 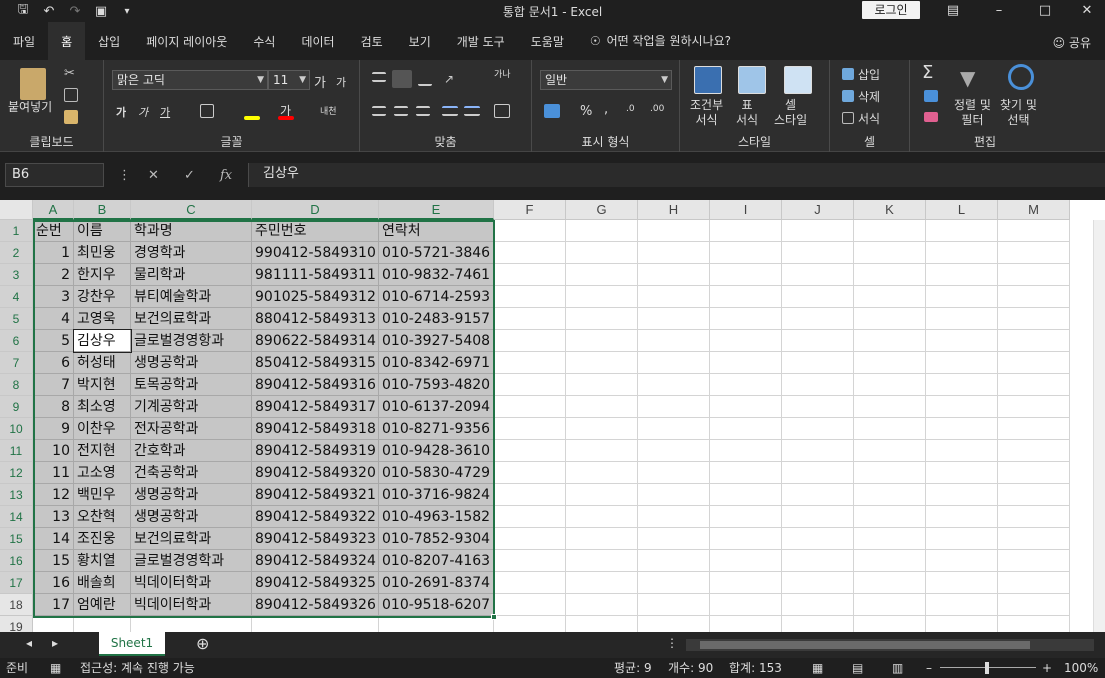 What do you see at coordinates (746, 539) in the screenshot?
I see `cell-i15` at bounding box center [746, 539].